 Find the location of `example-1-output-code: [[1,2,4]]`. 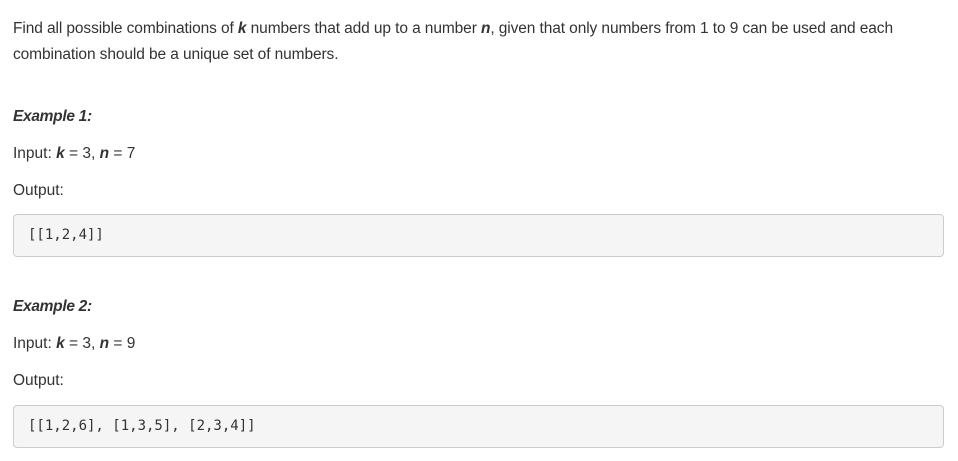

example-1-output-code: [[1,2,4]] is located at coordinates (478, 235).